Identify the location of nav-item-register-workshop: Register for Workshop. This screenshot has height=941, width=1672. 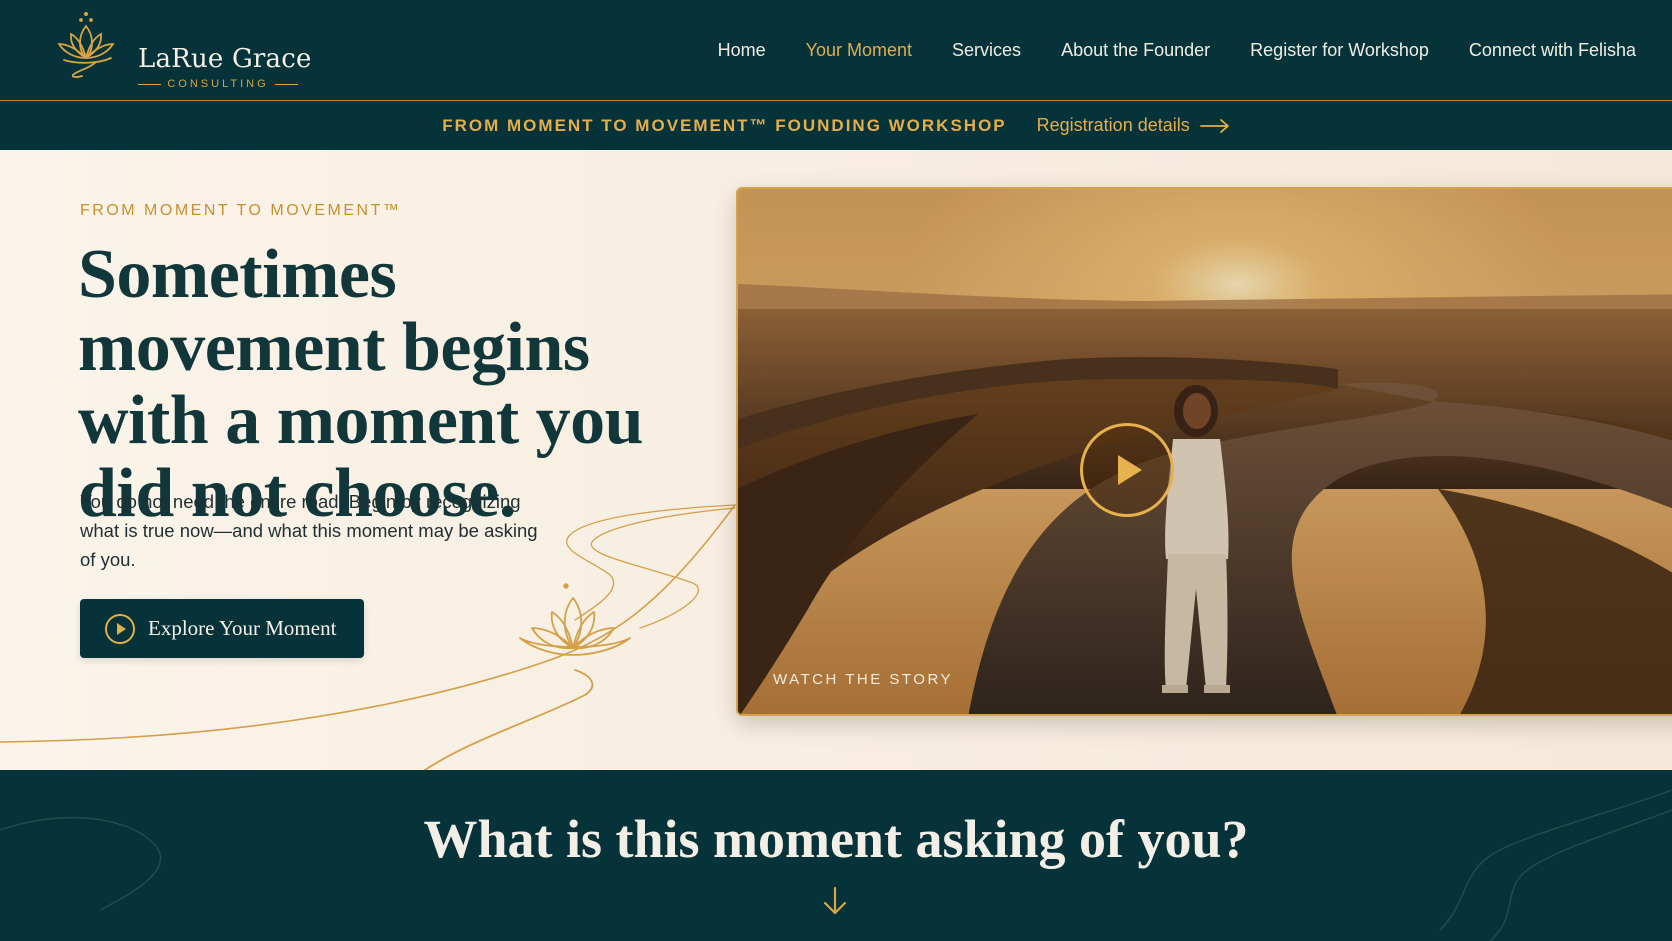
(1339, 50).